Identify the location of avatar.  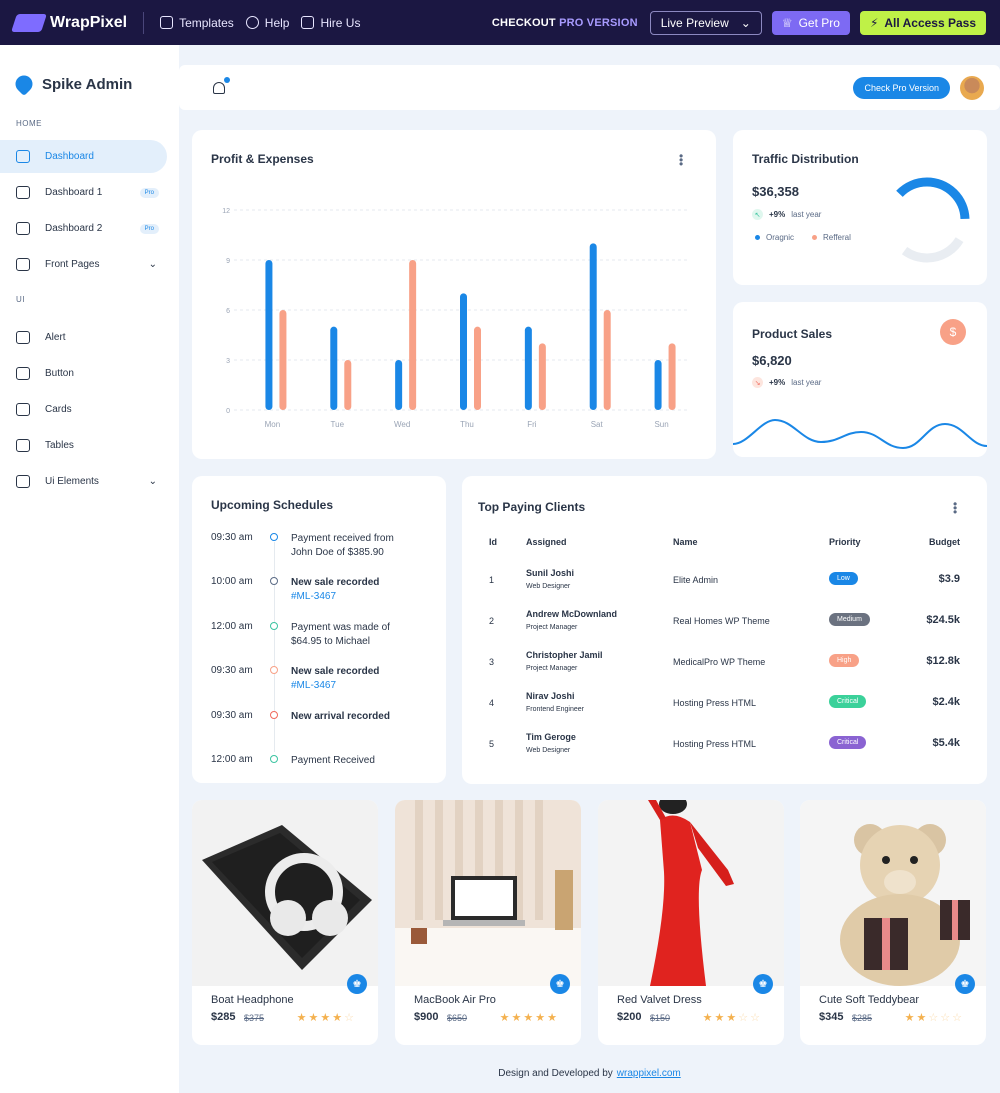
(972, 87).